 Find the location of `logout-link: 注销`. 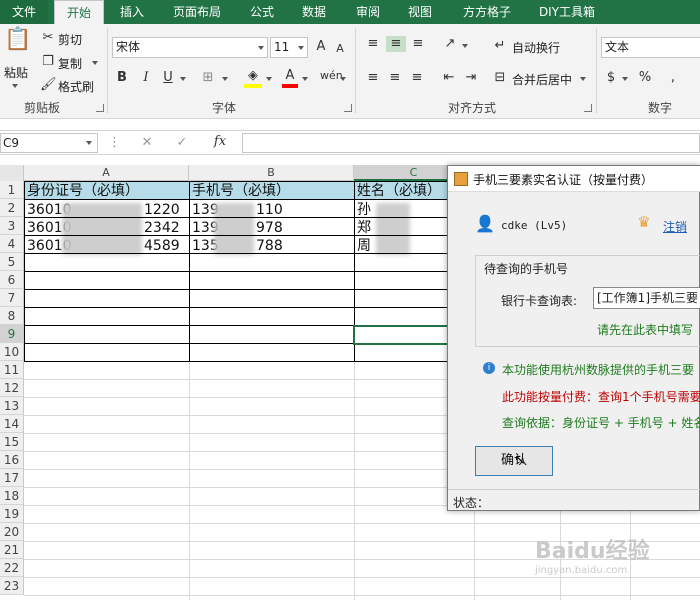

logout-link: 注销 is located at coordinates (675, 226).